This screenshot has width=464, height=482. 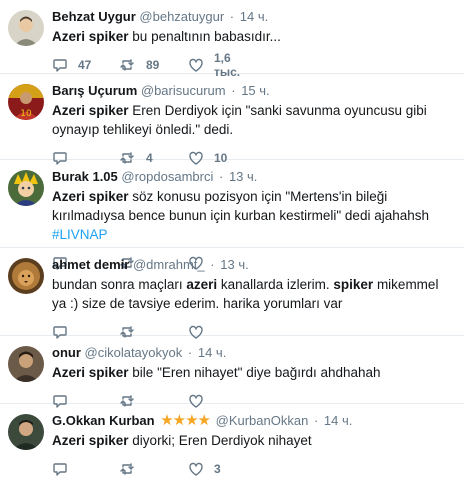 I want to click on tweet-header: G.Okkan Kurban ★★★★ @KurbanOkkan · 14 ч., so click(x=253, y=420).